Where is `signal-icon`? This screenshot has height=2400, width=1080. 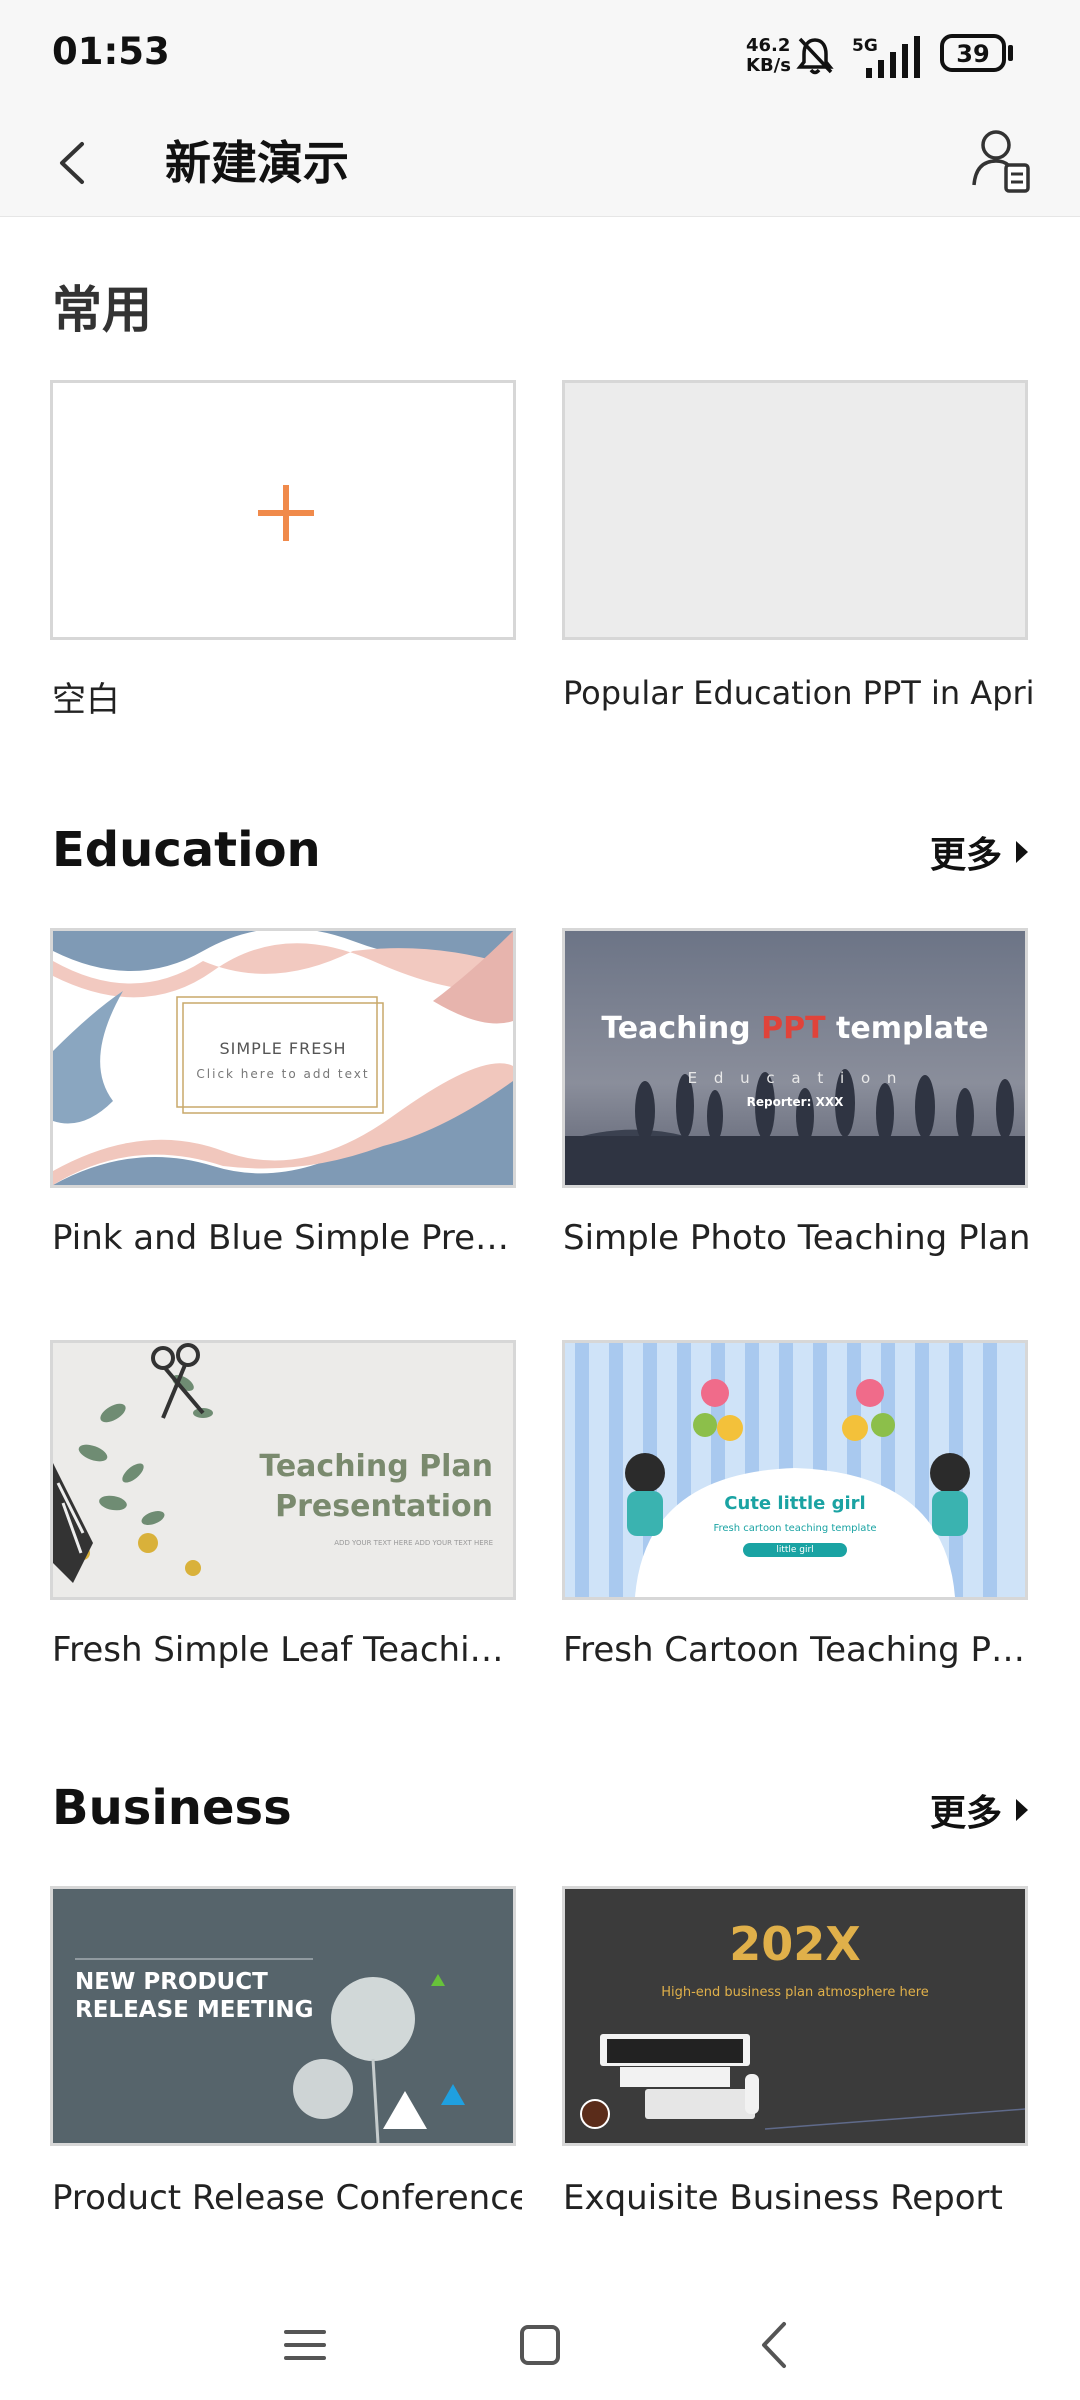
signal-icon is located at coordinates (893, 57).